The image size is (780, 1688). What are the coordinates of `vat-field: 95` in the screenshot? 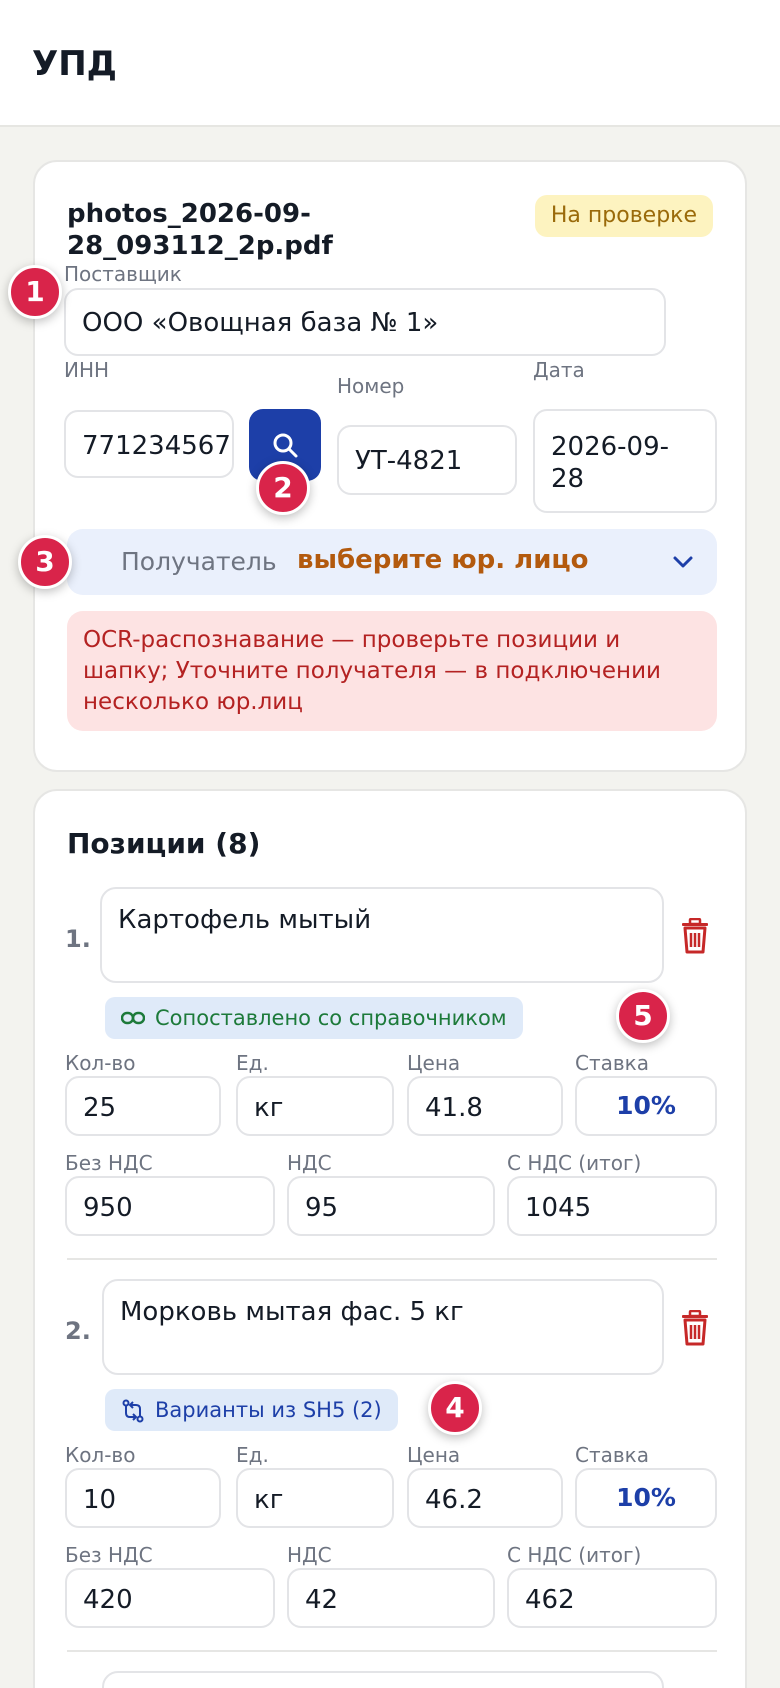 It's located at (391, 1206).